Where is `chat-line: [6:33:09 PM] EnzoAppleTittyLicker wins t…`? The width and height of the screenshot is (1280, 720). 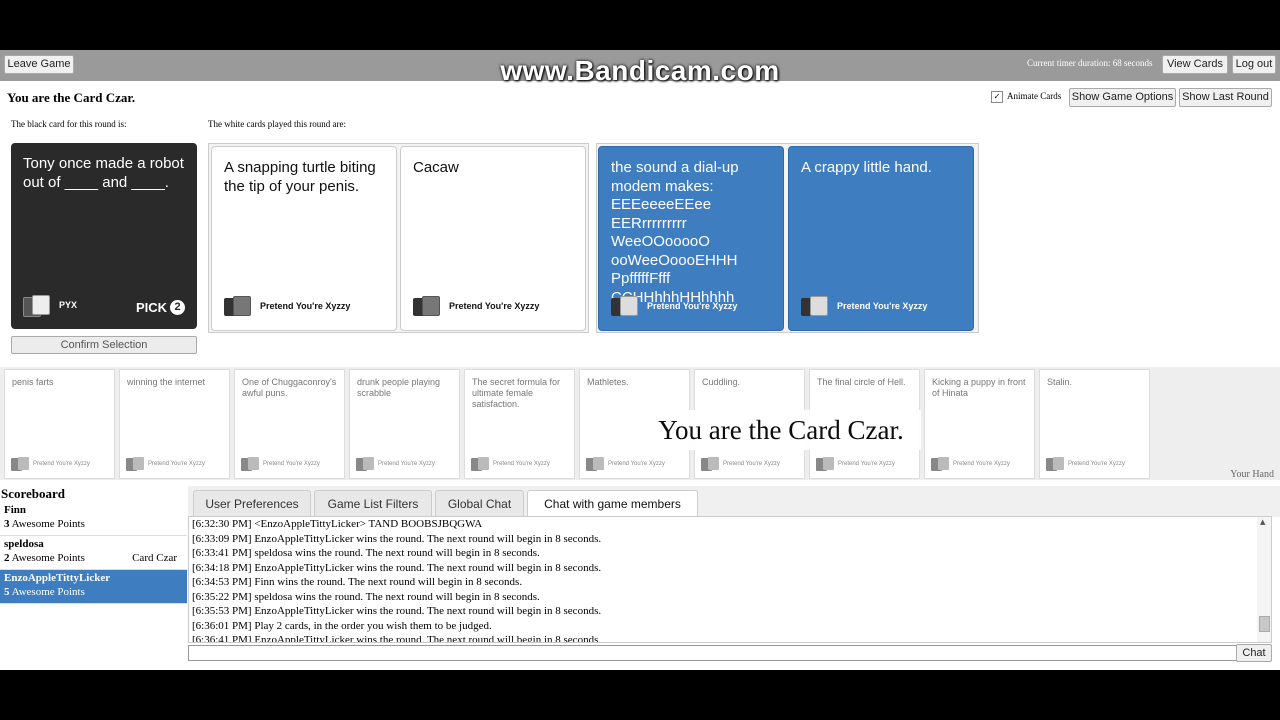
chat-line: [6:33:09 PM] EnzoAppleTittyLicker wins t… is located at coordinates (397, 538).